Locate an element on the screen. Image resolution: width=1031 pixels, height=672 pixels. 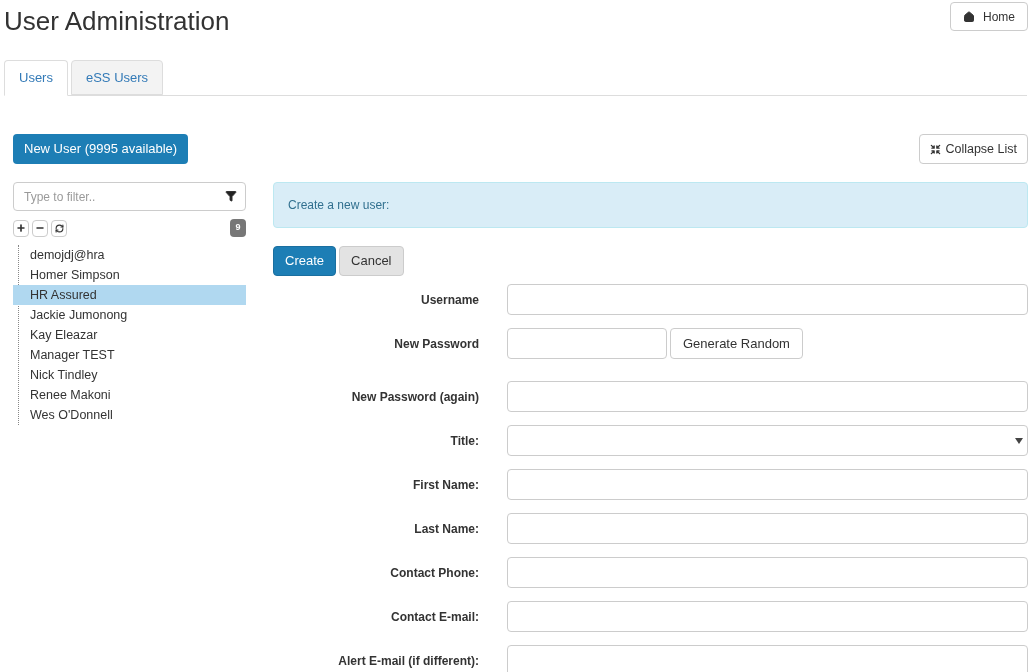
select-field is located at coordinates (767, 440).